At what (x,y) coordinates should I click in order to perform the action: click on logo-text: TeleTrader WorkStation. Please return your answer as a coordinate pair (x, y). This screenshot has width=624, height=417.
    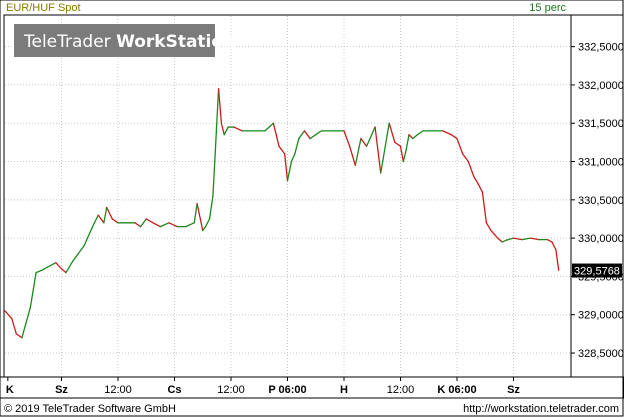
    Looking at the image, I should click on (129, 42).